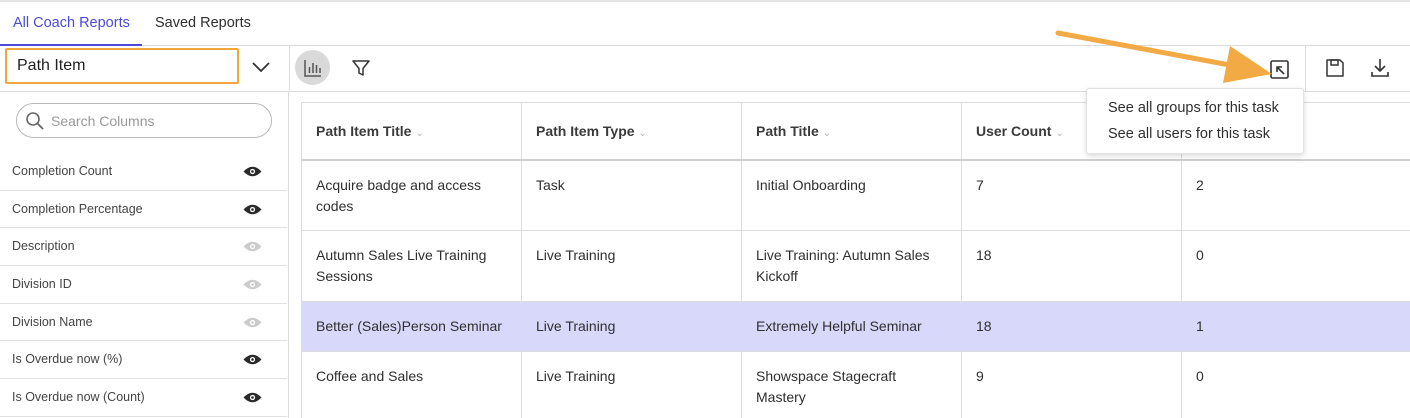 The image size is (1410, 418). What do you see at coordinates (67, 359) in the screenshot?
I see `column-label: Is Overdue now (%)` at bounding box center [67, 359].